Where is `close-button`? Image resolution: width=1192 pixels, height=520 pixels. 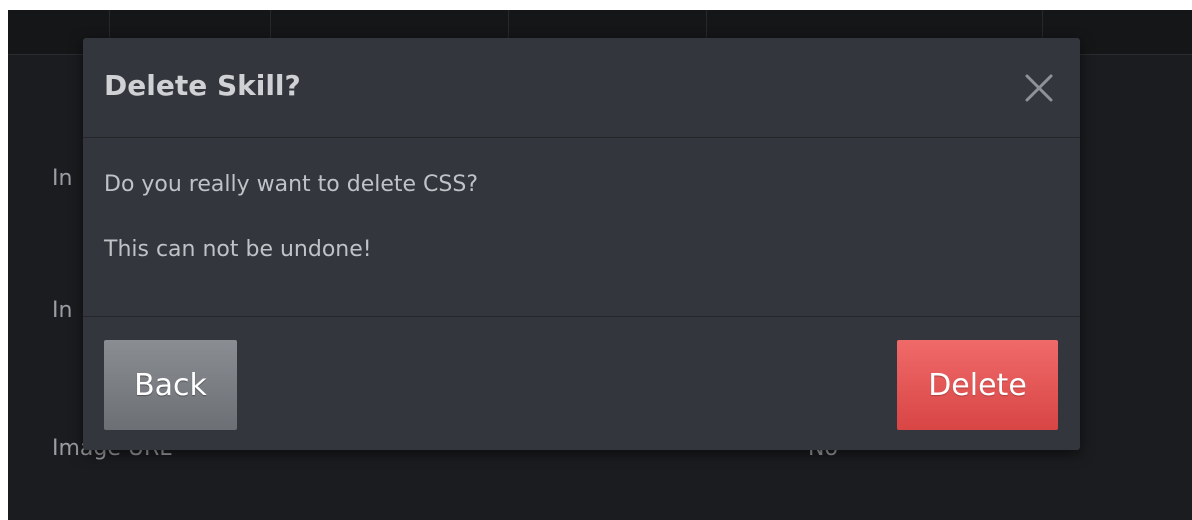
close-button is located at coordinates (1039, 88).